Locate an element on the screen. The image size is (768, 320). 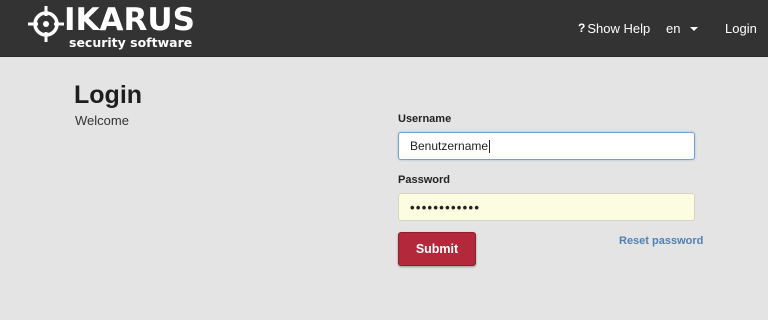
welcome-text: Welcome is located at coordinates (102, 120).